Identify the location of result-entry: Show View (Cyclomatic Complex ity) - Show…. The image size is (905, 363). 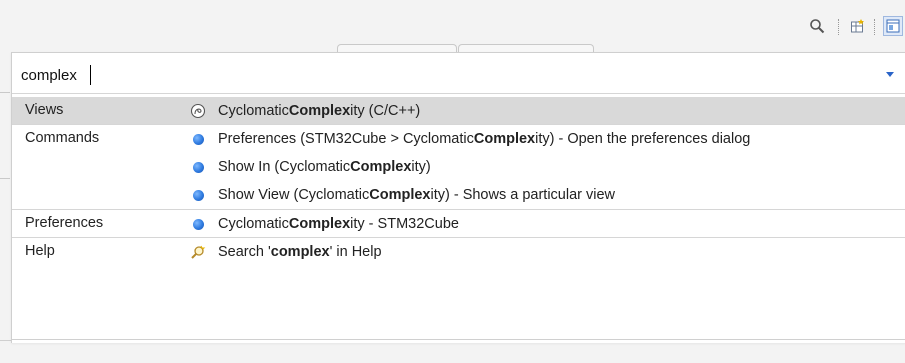
(402, 195).